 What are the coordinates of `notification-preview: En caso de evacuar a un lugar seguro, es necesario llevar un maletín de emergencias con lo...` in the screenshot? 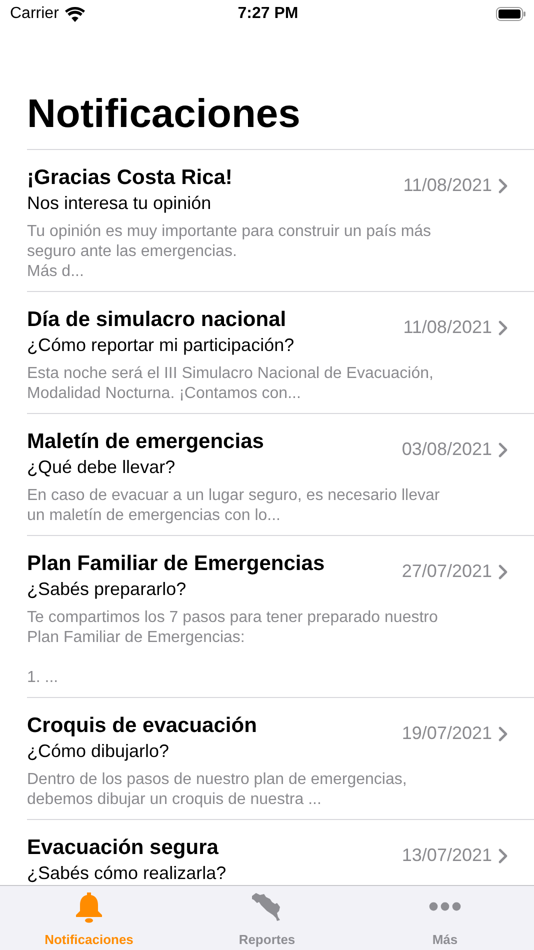 It's located at (234, 506).